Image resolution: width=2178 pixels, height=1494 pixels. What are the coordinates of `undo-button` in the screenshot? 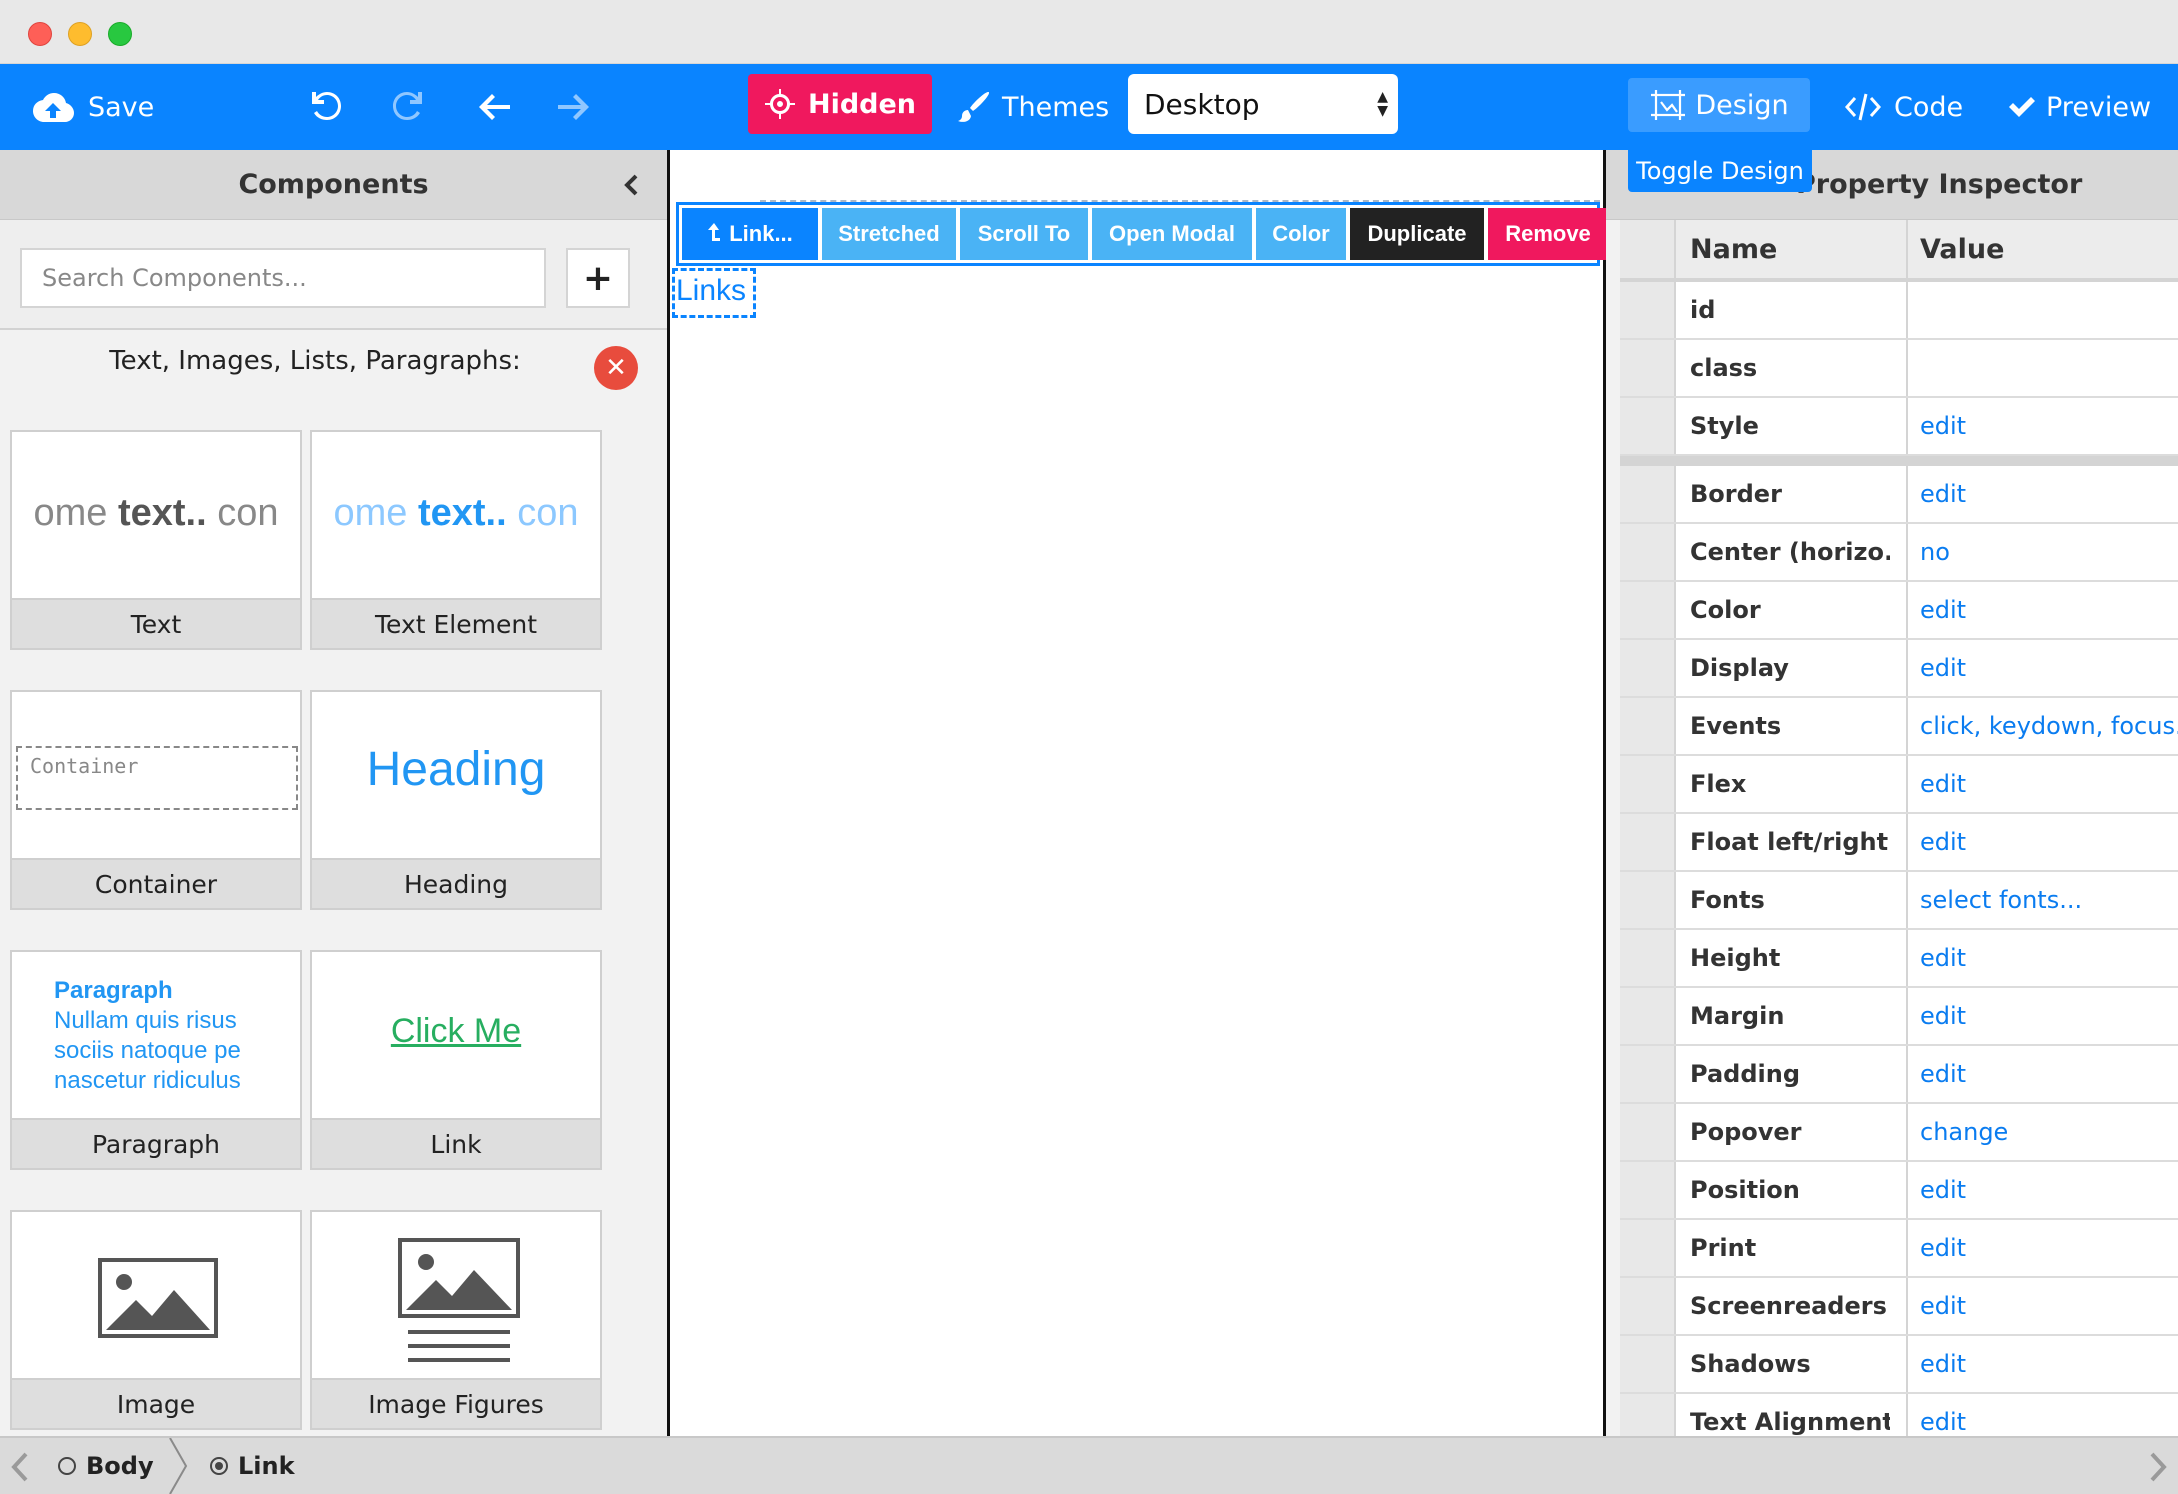 It's located at (327, 107).